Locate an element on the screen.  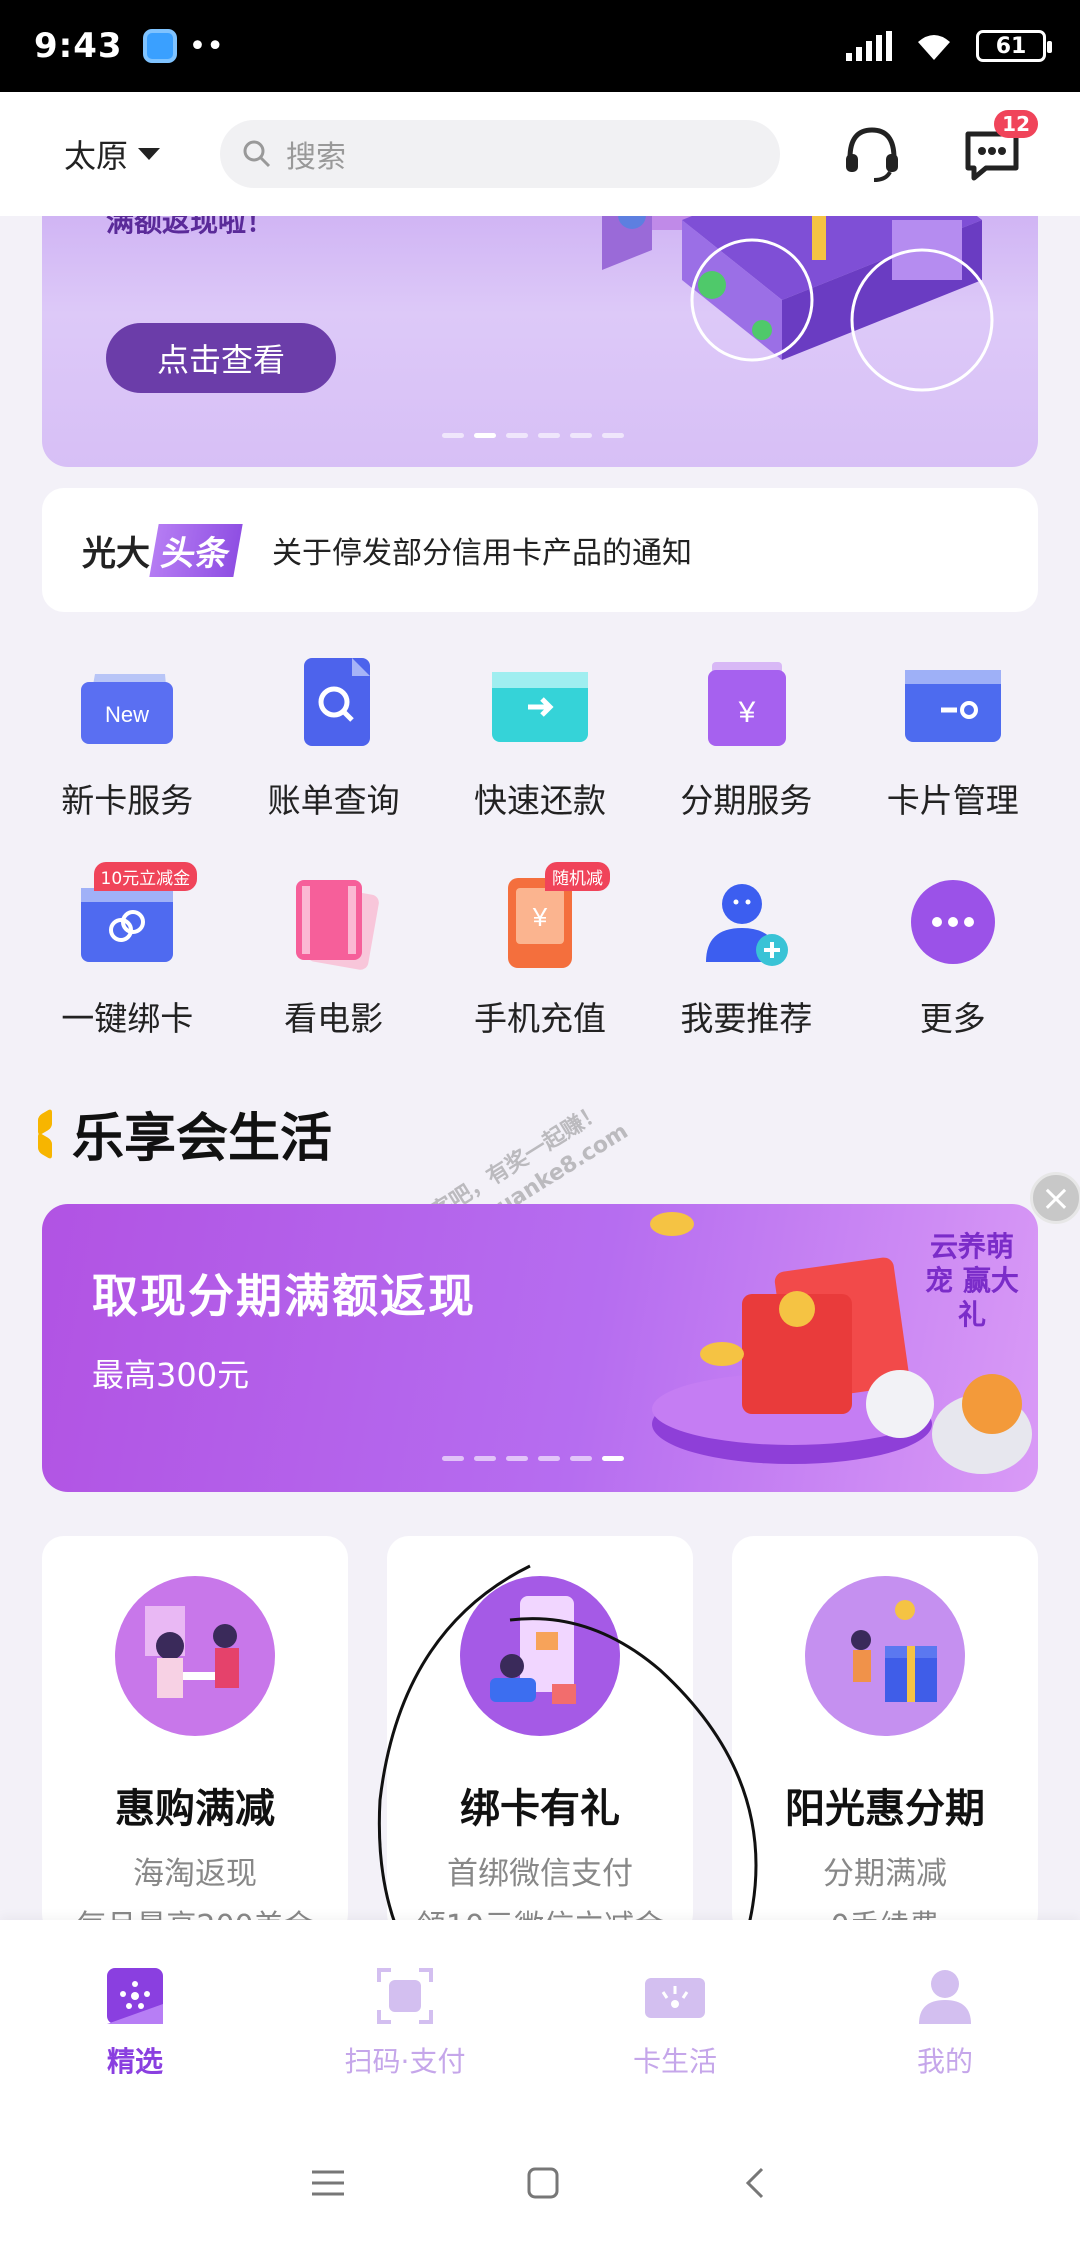
random-discount-badge: 随机减 is located at coordinates (577, 876).